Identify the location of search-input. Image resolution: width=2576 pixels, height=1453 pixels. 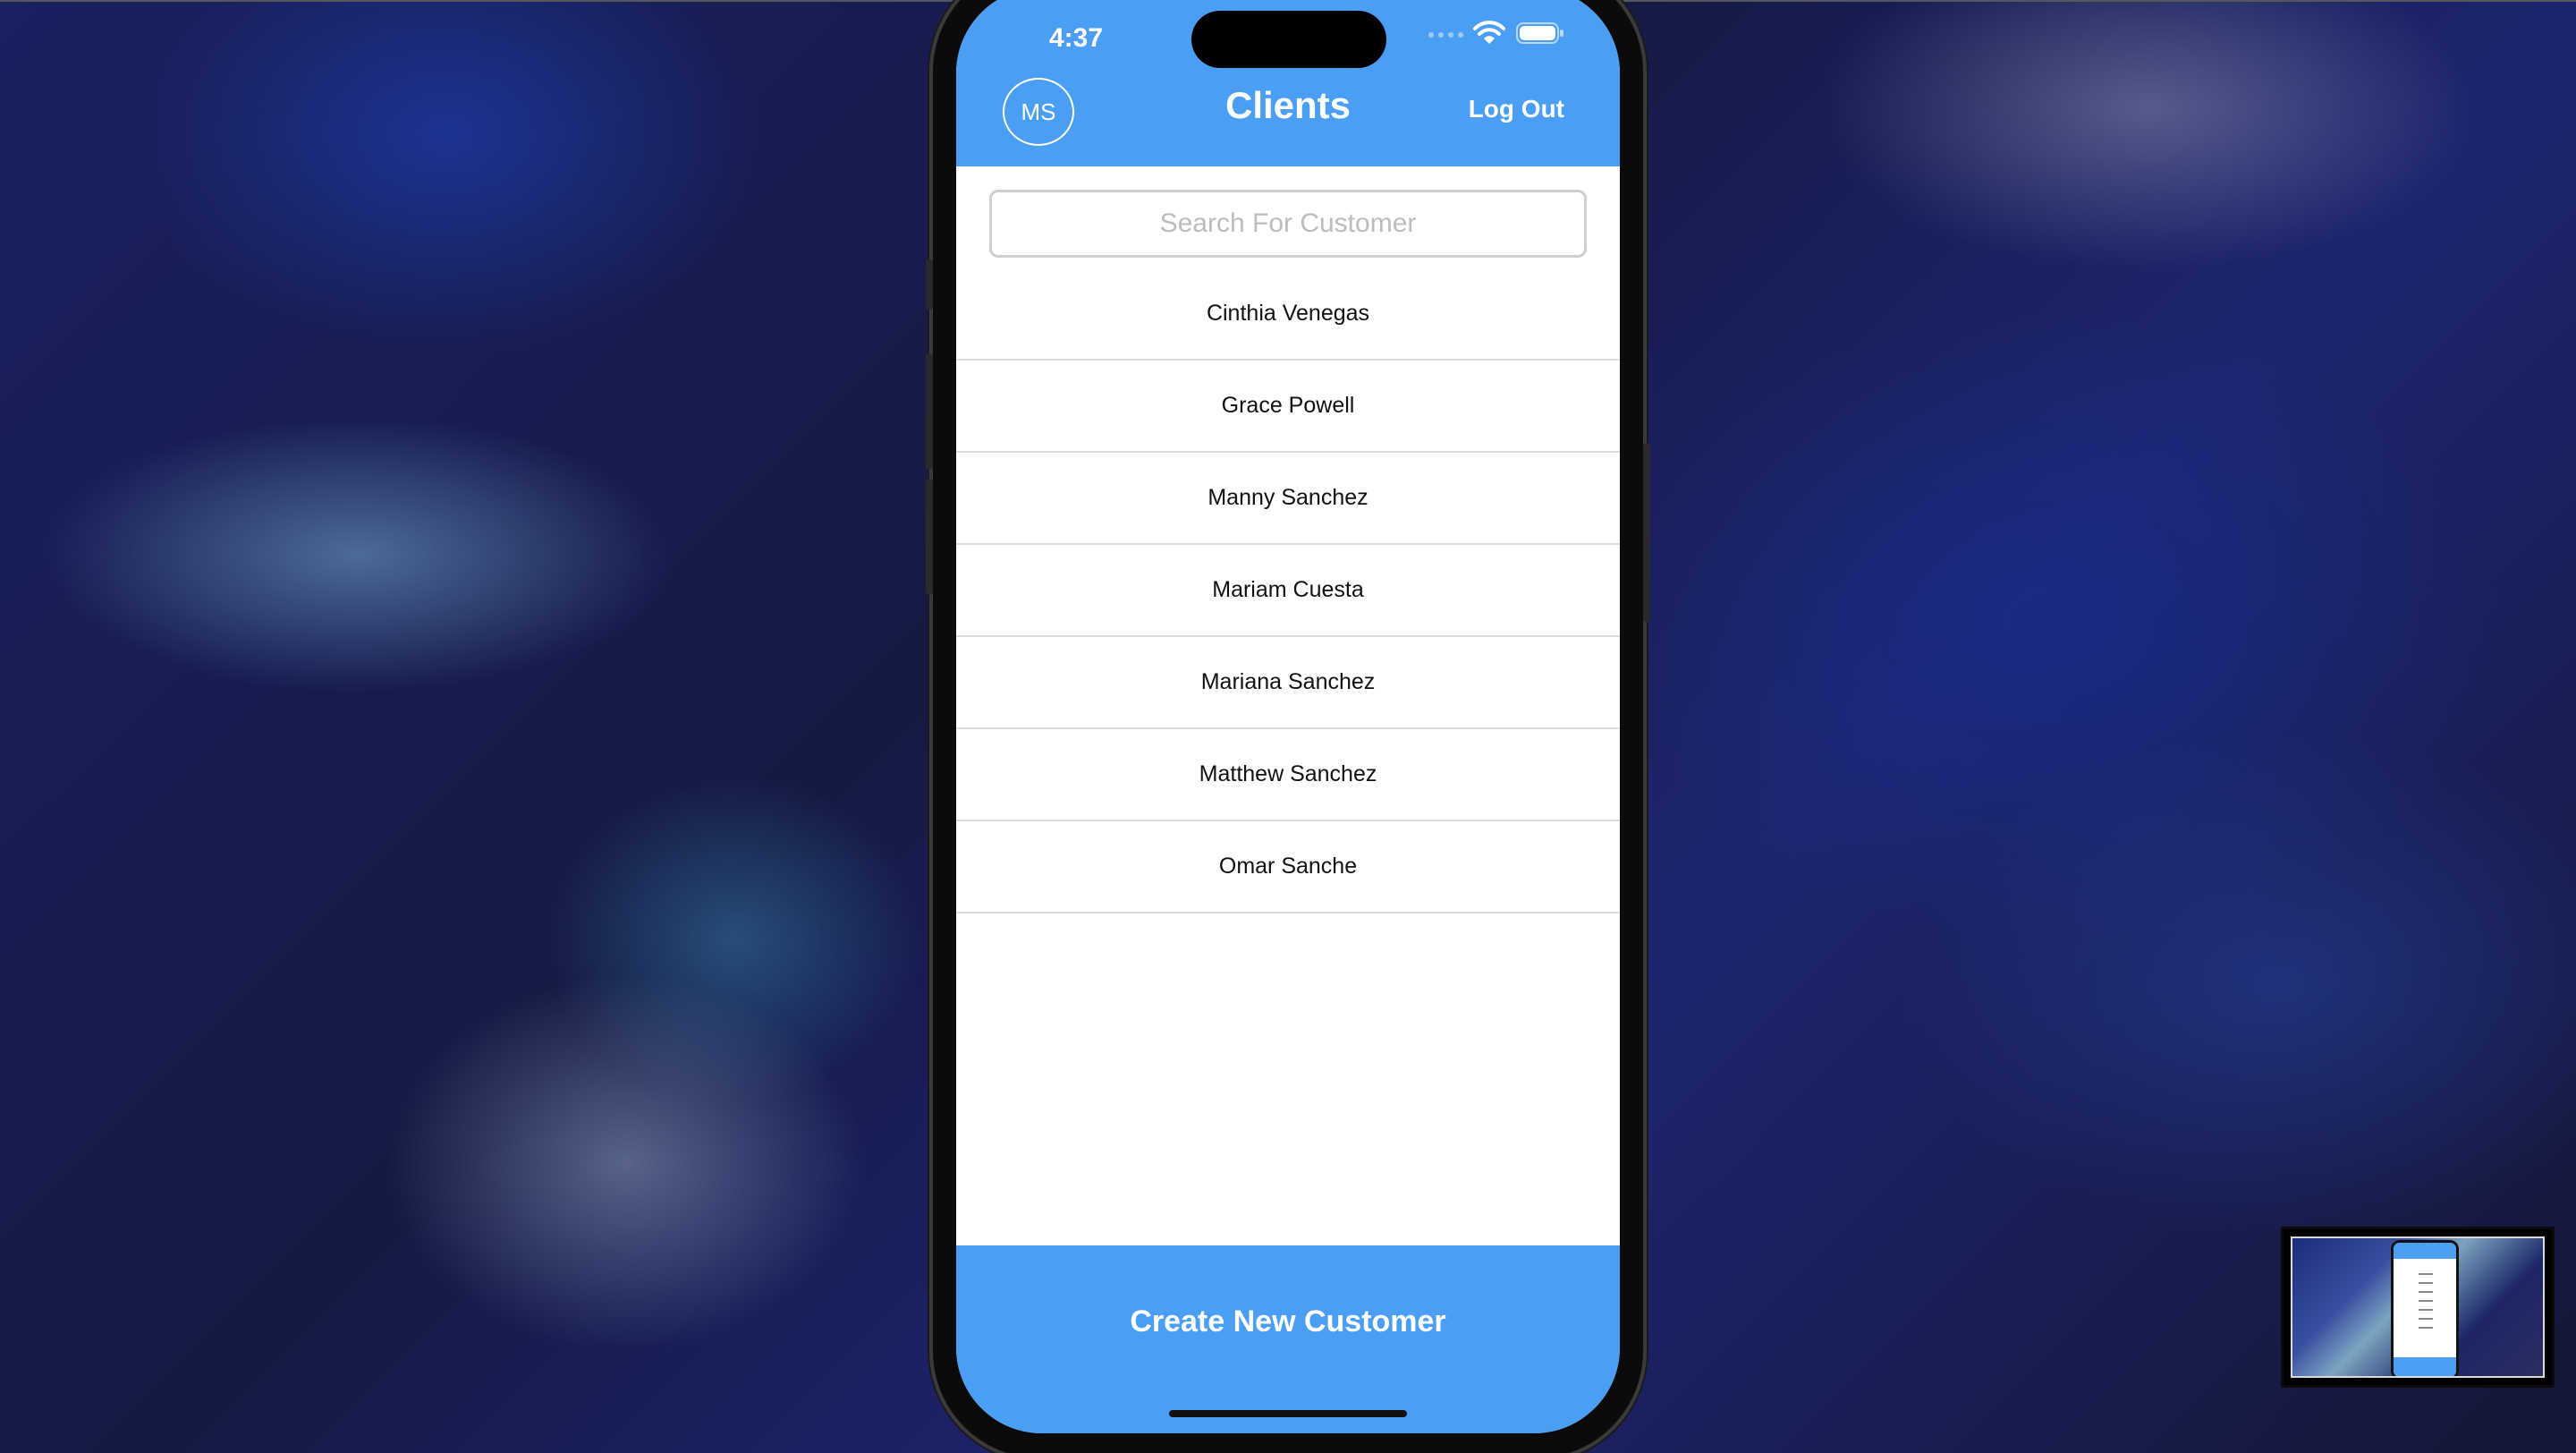
(1288, 224).